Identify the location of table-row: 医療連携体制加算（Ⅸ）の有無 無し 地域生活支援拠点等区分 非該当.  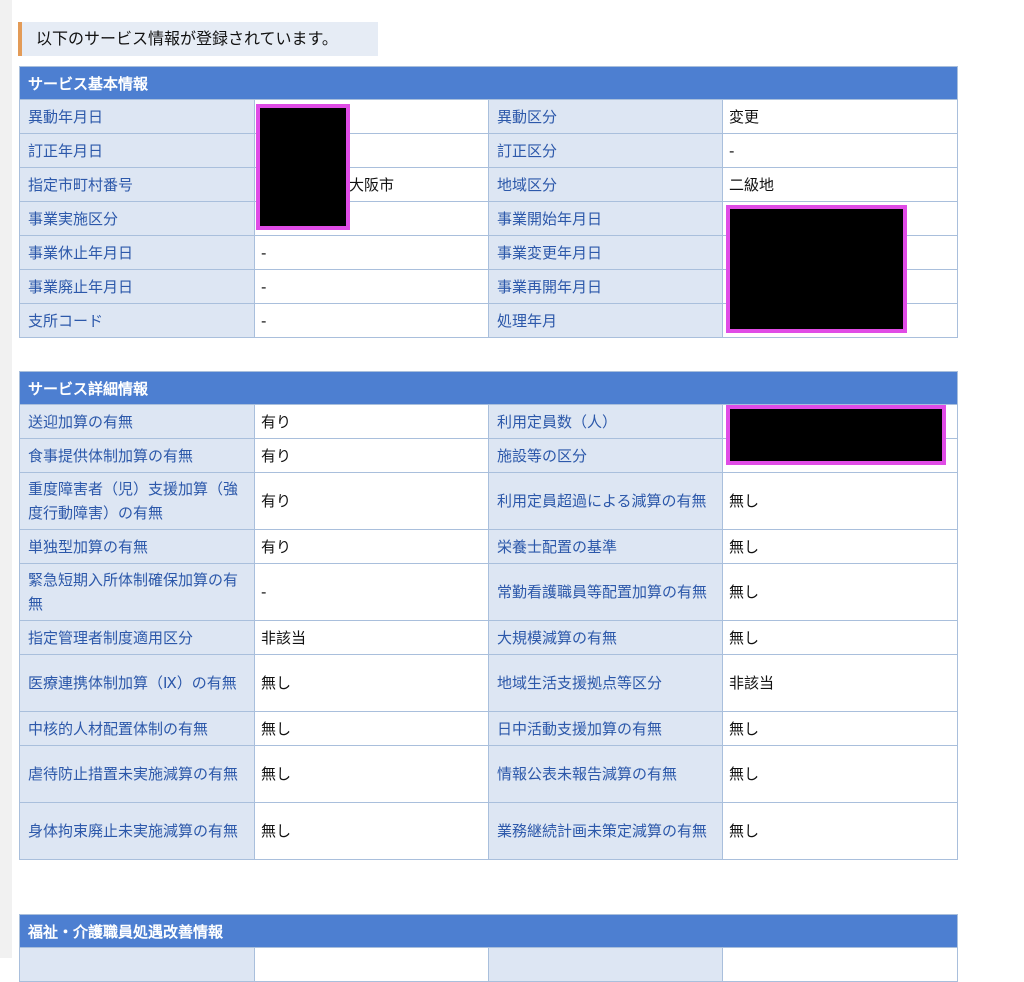
(489, 683).